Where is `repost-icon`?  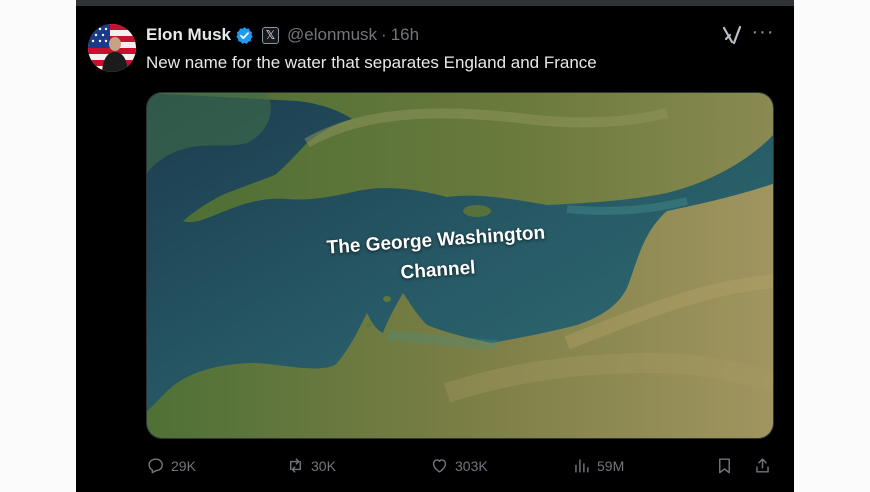
repost-icon is located at coordinates (295, 465).